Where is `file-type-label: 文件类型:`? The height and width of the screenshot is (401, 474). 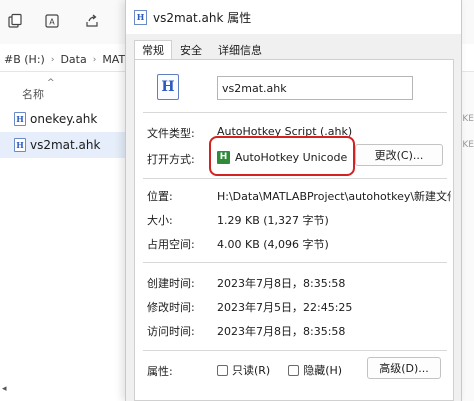 file-type-label: 文件类型: is located at coordinates (171, 133).